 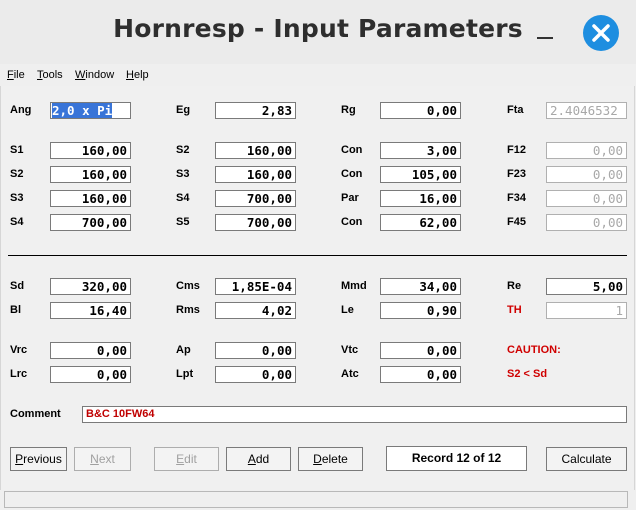 I want to click on vtc-label: Vtc, so click(x=350, y=350).